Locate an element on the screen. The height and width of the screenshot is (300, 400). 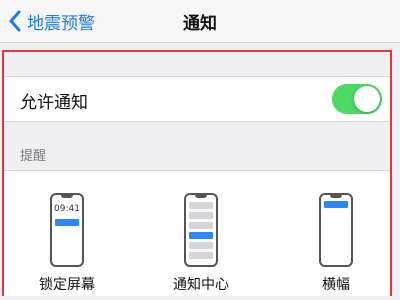
alert-option-lock-screen: 09:41 锁定屏幕 is located at coordinates (67, 243).